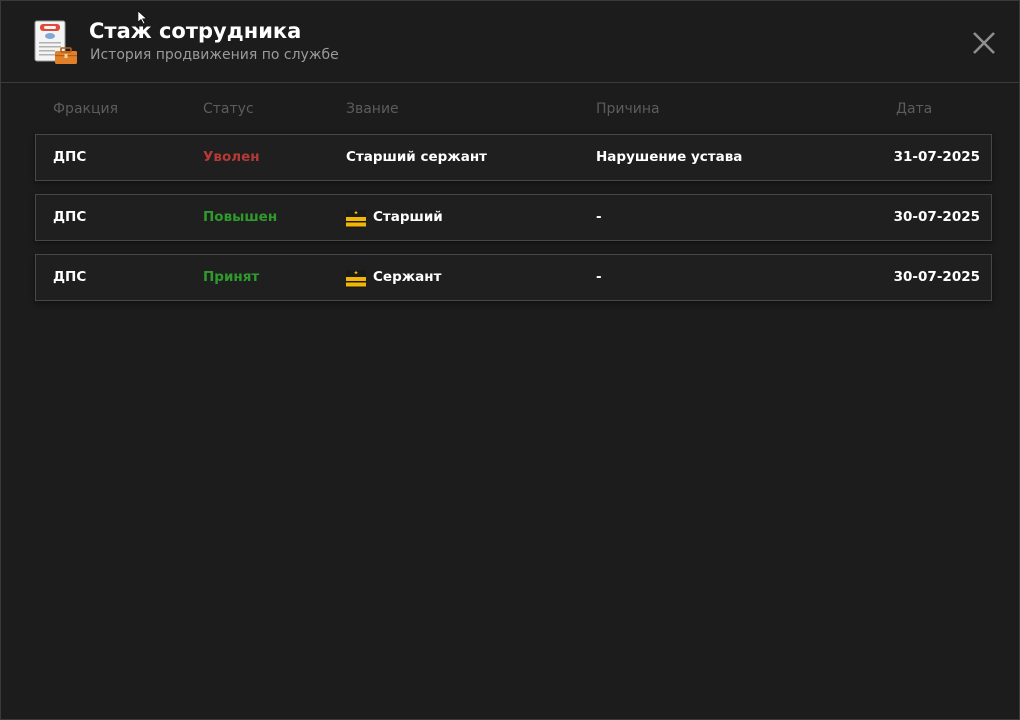 Image resolution: width=1020 pixels, height=720 pixels. Describe the element at coordinates (231, 277) in the screenshot. I see `status-cell: Принят` at that location.